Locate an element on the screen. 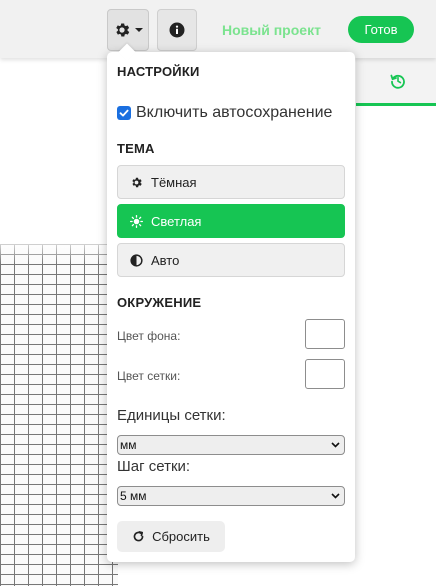 The image size is (436, 586). autosave-checkbox is located at coordinates (124, 113).